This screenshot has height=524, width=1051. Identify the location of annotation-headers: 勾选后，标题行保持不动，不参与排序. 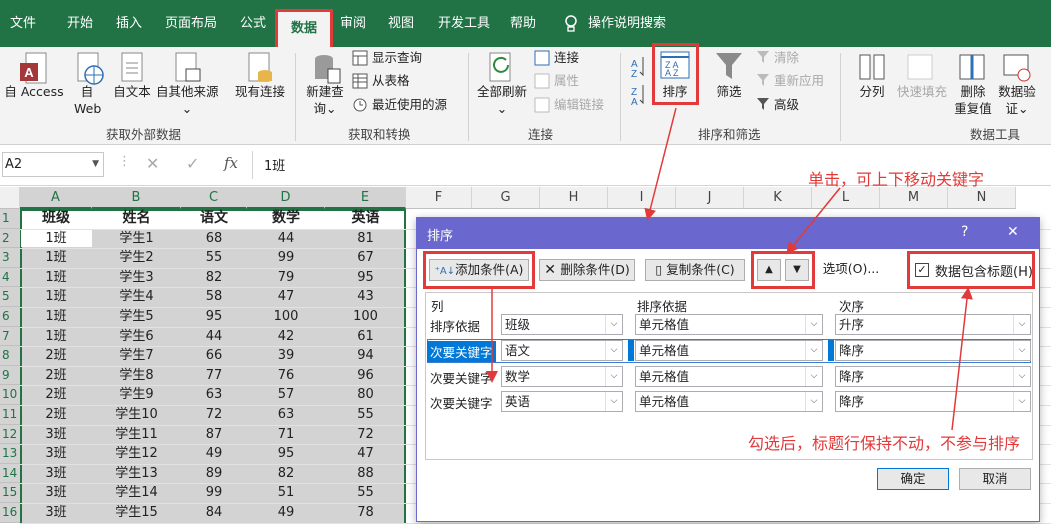
(884, 443).